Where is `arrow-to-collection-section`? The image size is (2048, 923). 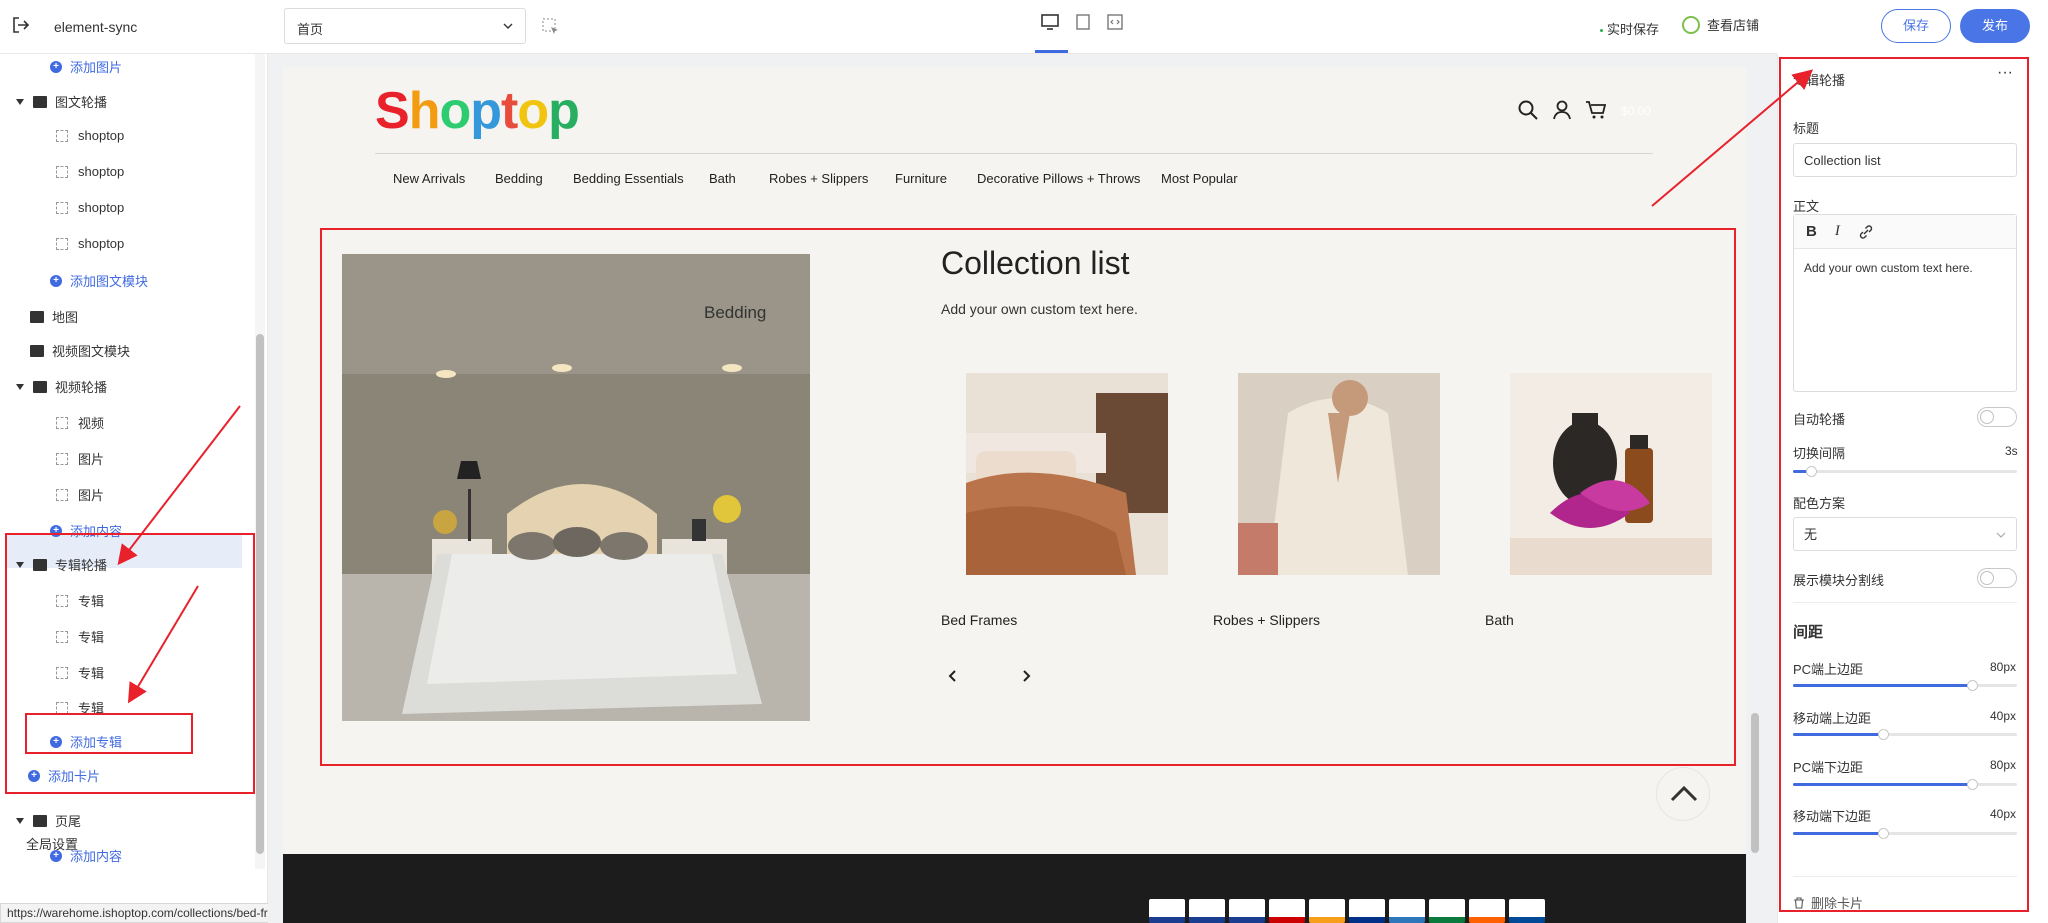 arrow-to-collection-section is located at coordinates (179, 485).